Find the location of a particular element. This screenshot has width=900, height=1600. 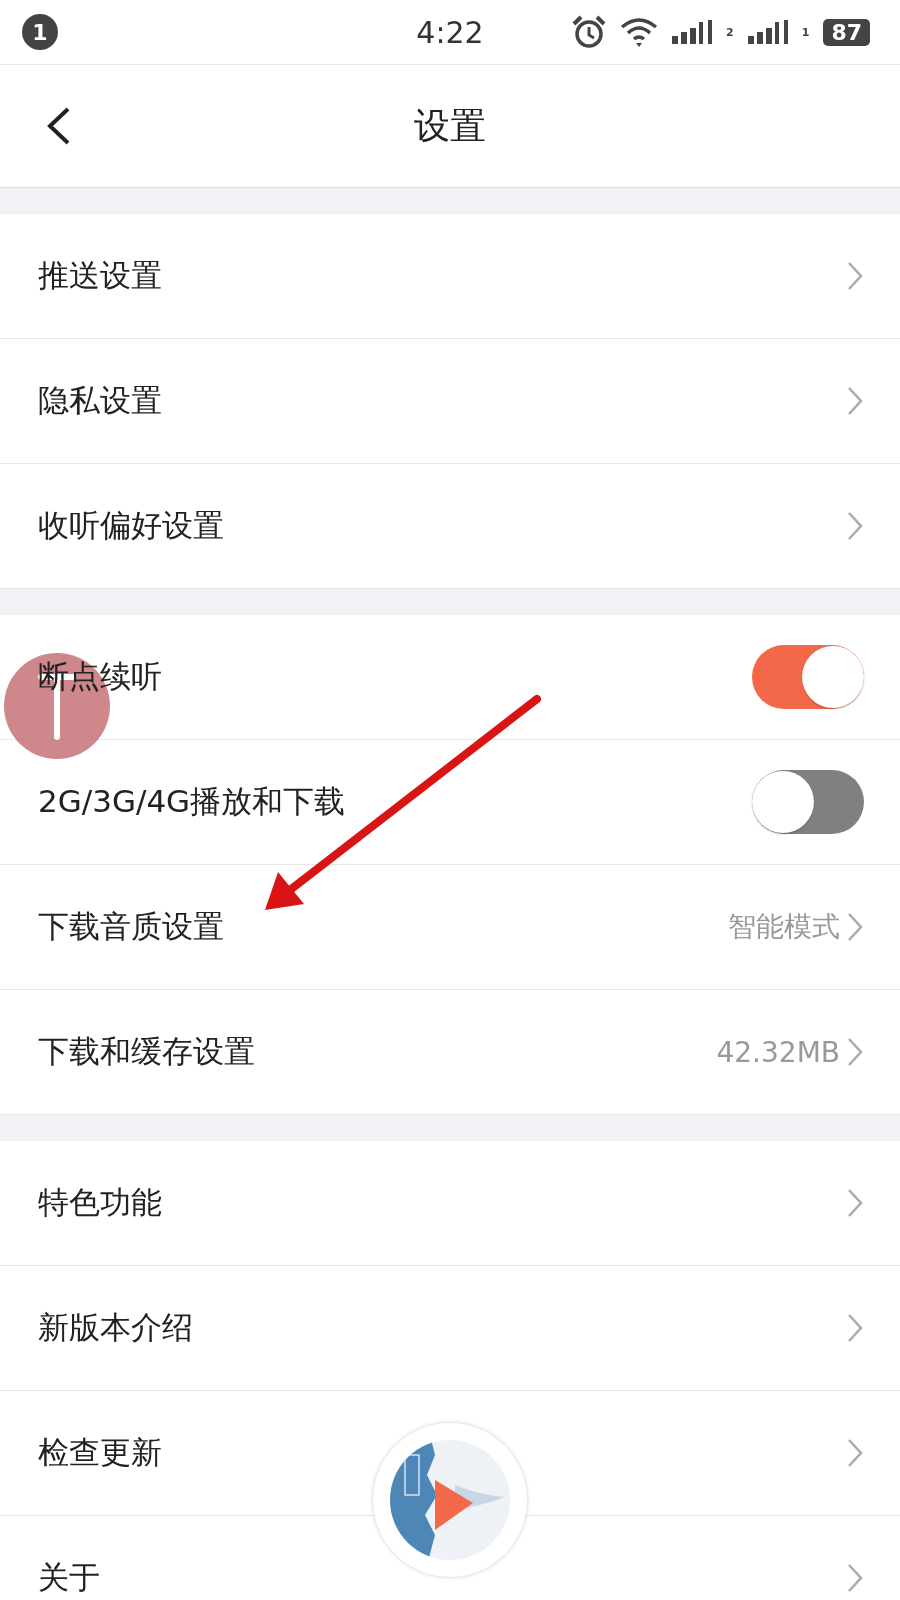

setting-label: 特色功能 is located at coordinates (100, 1202).